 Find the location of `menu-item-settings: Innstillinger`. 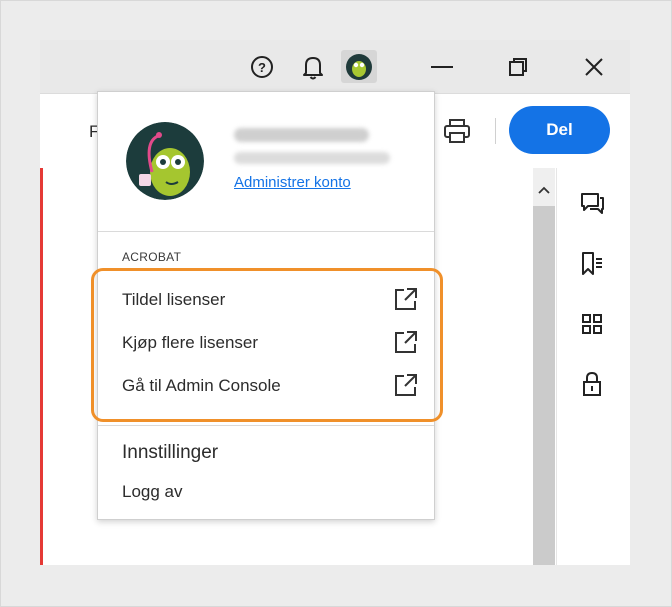

menu-item-settings: Innstillinger is located at coordinates (170, 453).